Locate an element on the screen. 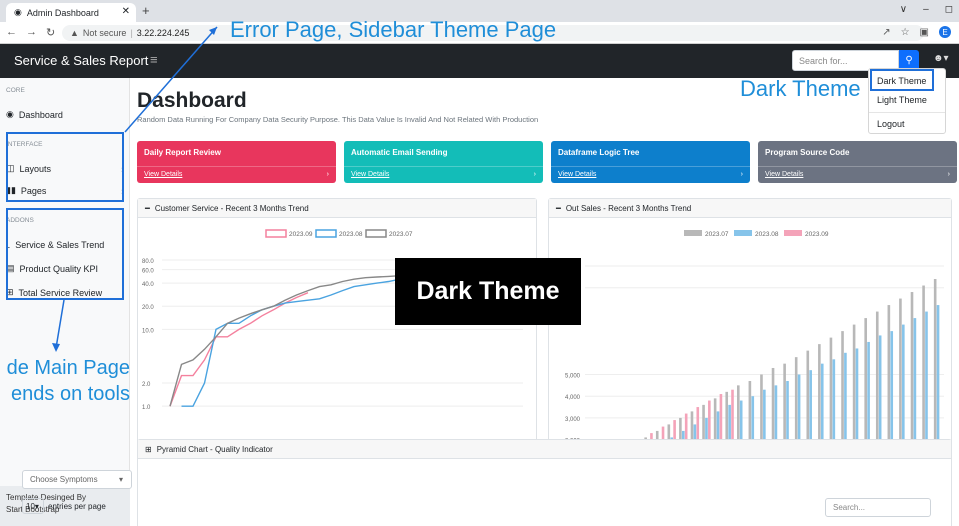 This screenshot has width=959, height=526. annotation-arrows is located at coordinates (135, 189).